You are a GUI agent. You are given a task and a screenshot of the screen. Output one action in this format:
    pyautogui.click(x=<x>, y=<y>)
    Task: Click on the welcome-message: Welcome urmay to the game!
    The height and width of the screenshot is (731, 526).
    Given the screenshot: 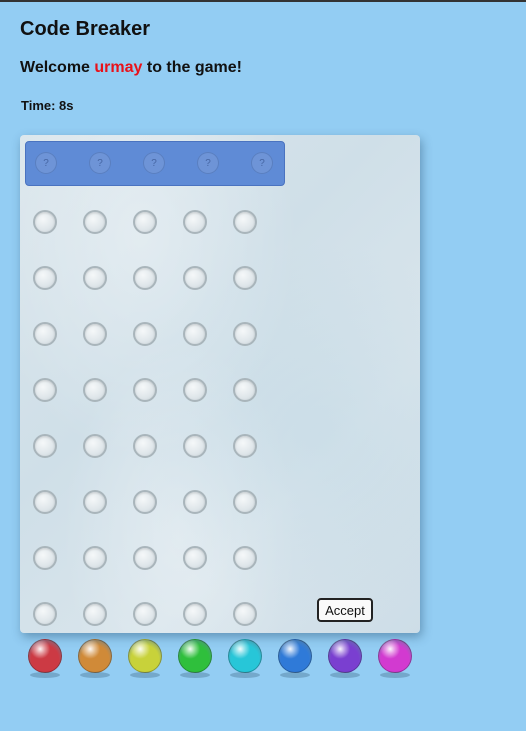 What is the action you would take?
    pyautogui.click(x=131, y=68)
    